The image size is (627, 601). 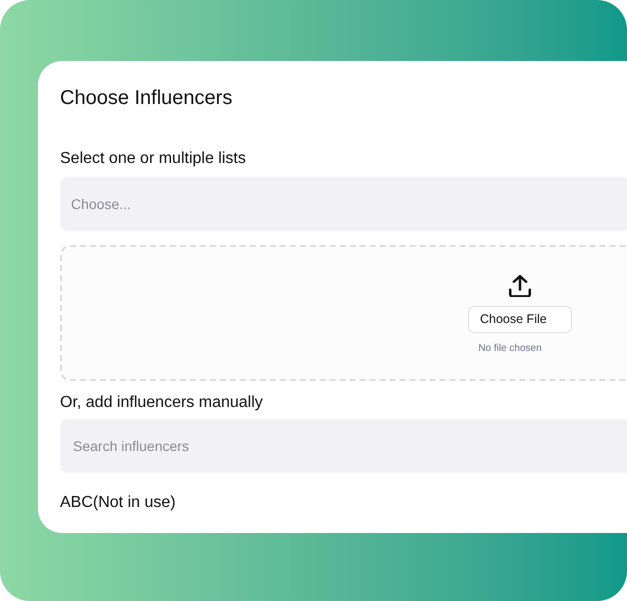 What do you see at coordinates (147, 98) in the screenshot?
I see `dialog-title: Choose Influencers` at bounding box center [147, 98].